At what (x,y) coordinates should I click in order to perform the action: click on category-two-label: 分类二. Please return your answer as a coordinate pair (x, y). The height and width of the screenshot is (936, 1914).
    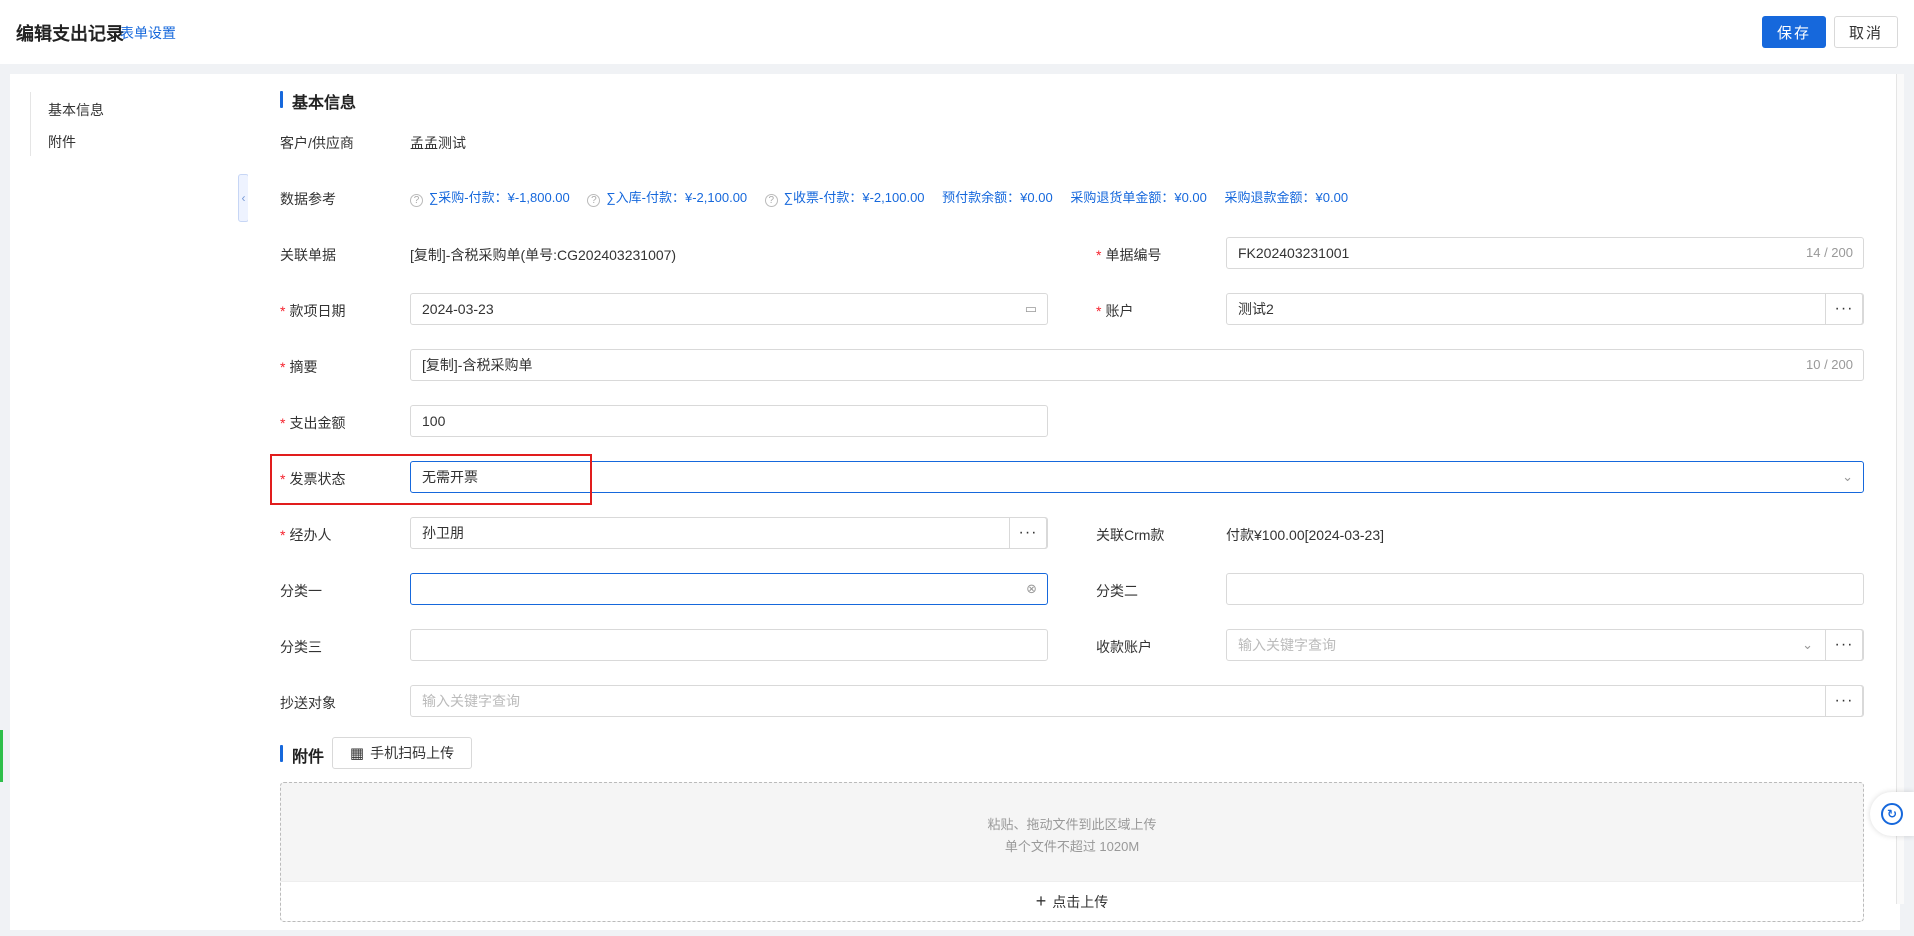
    Looking at the image, I should click on (1117, 591).